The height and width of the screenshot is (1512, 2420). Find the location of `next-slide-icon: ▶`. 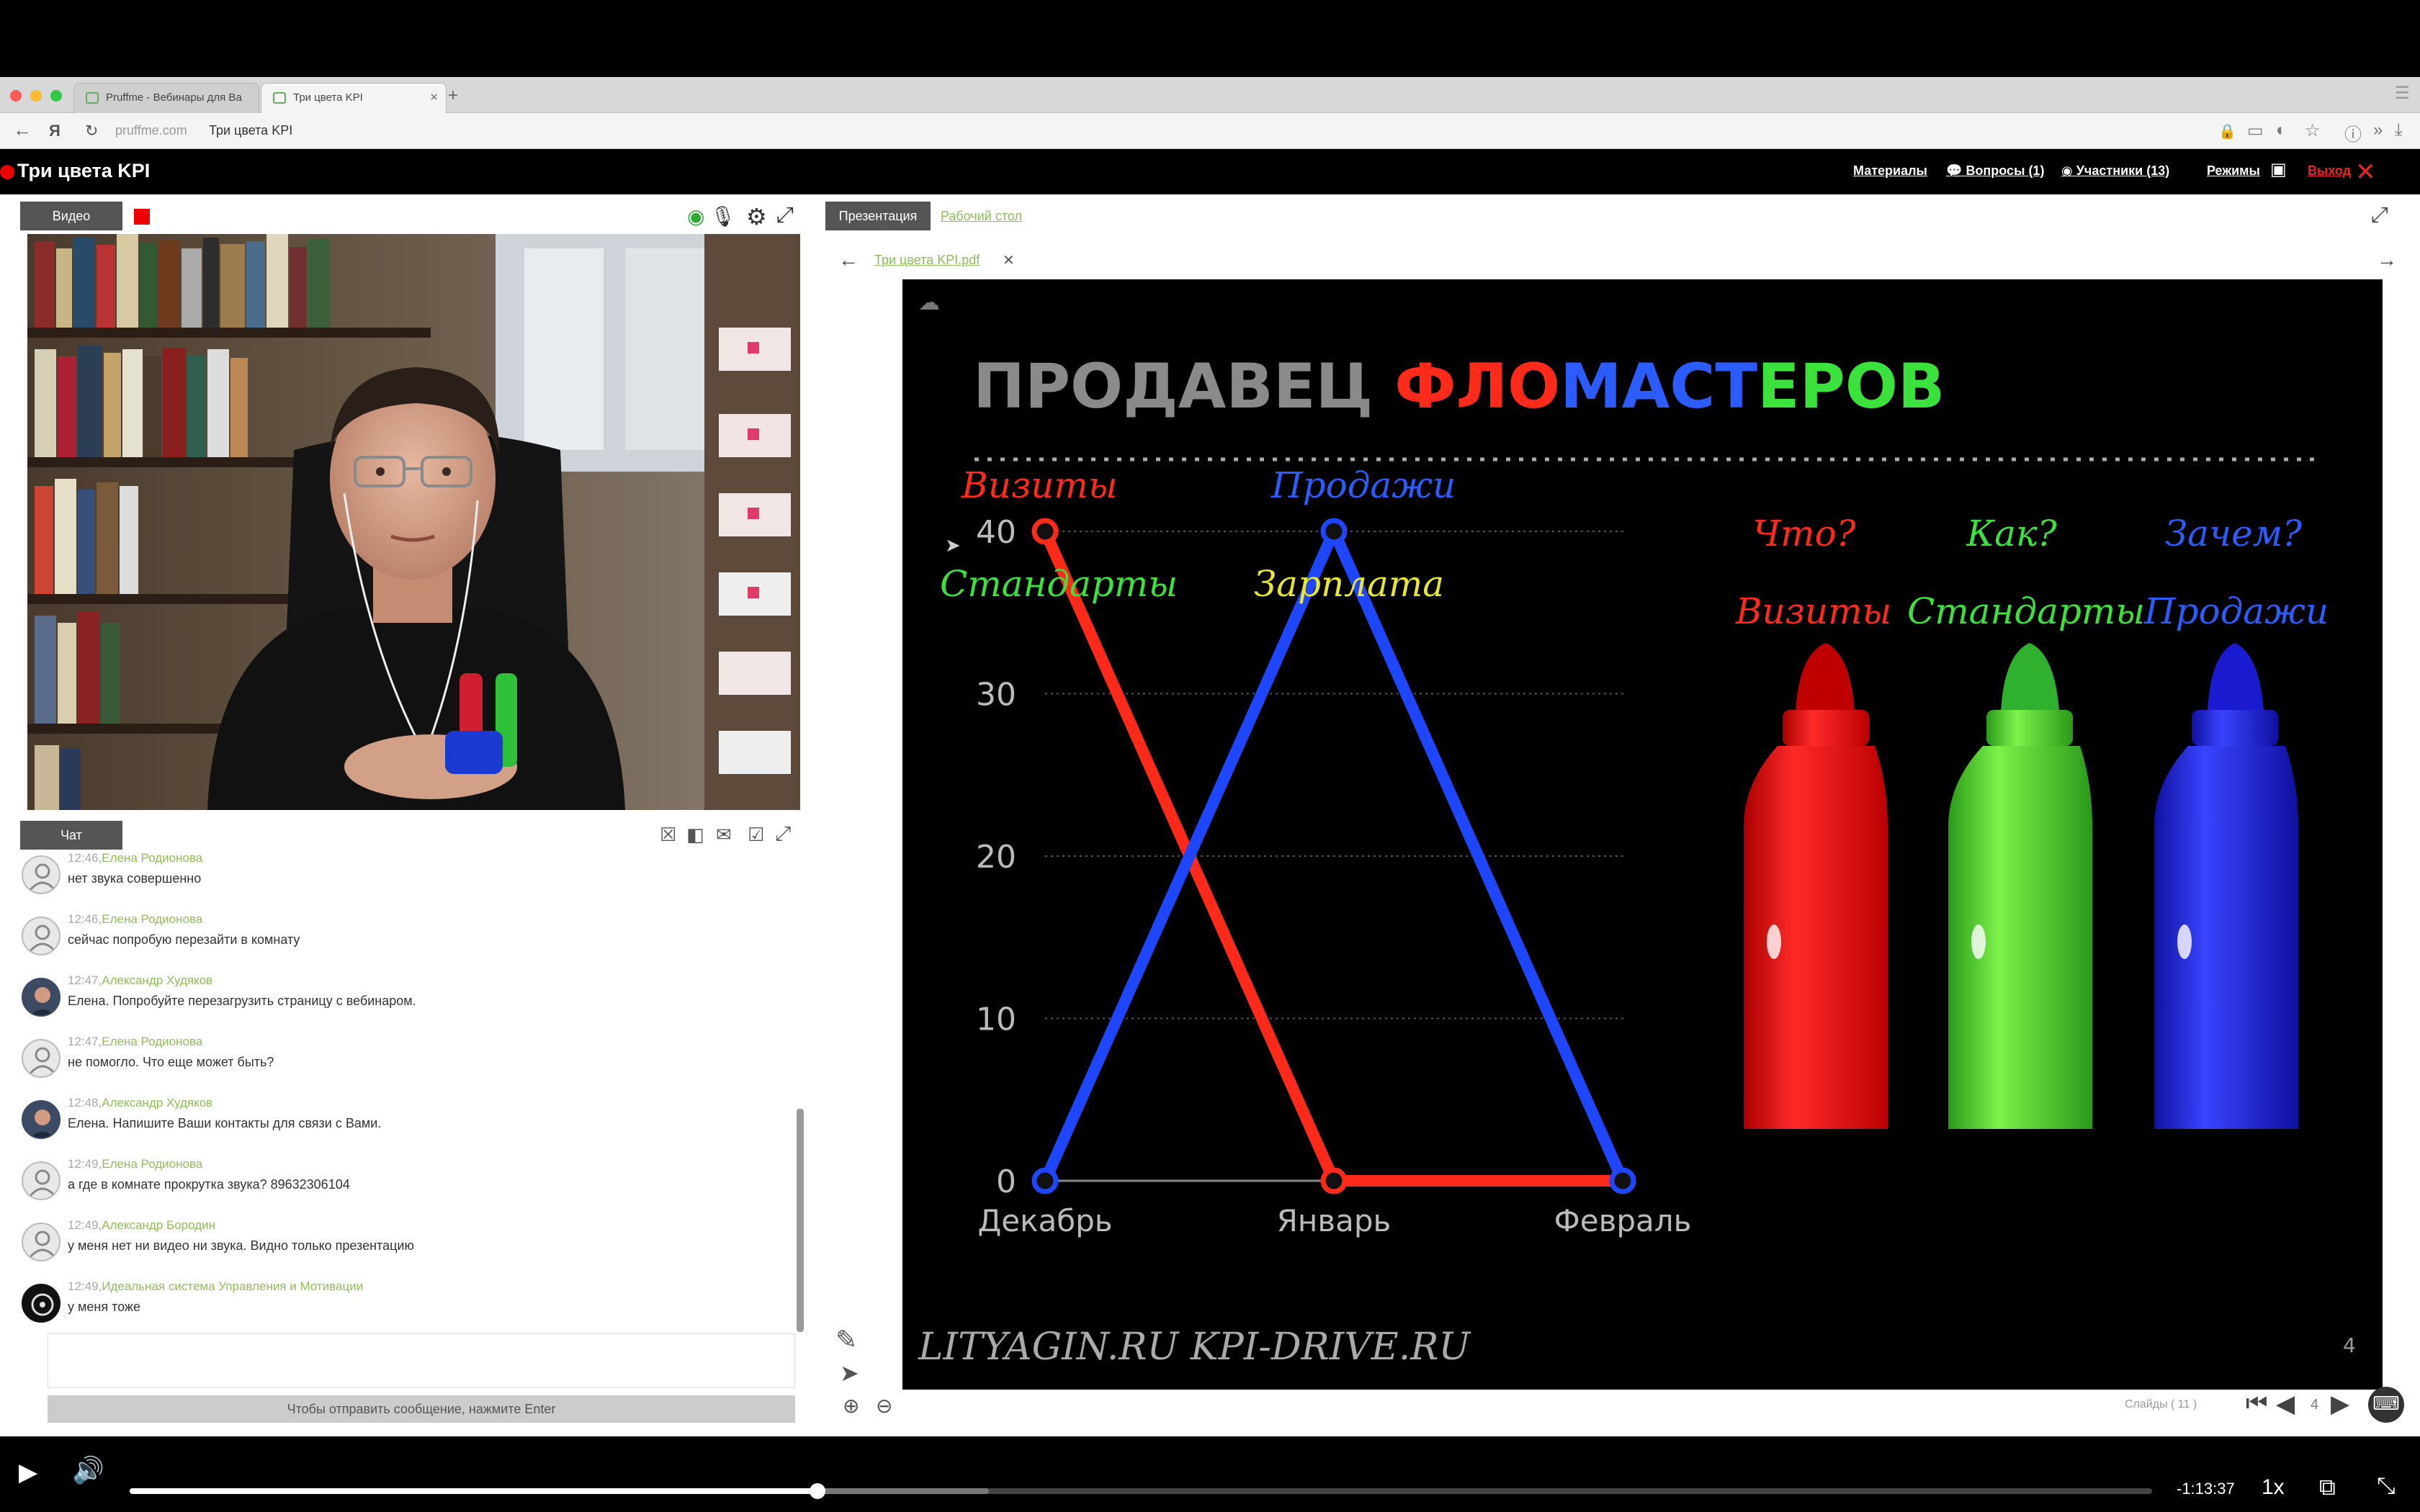

next-slide-icon: ▶ is located at coordinates (2340, 1404).